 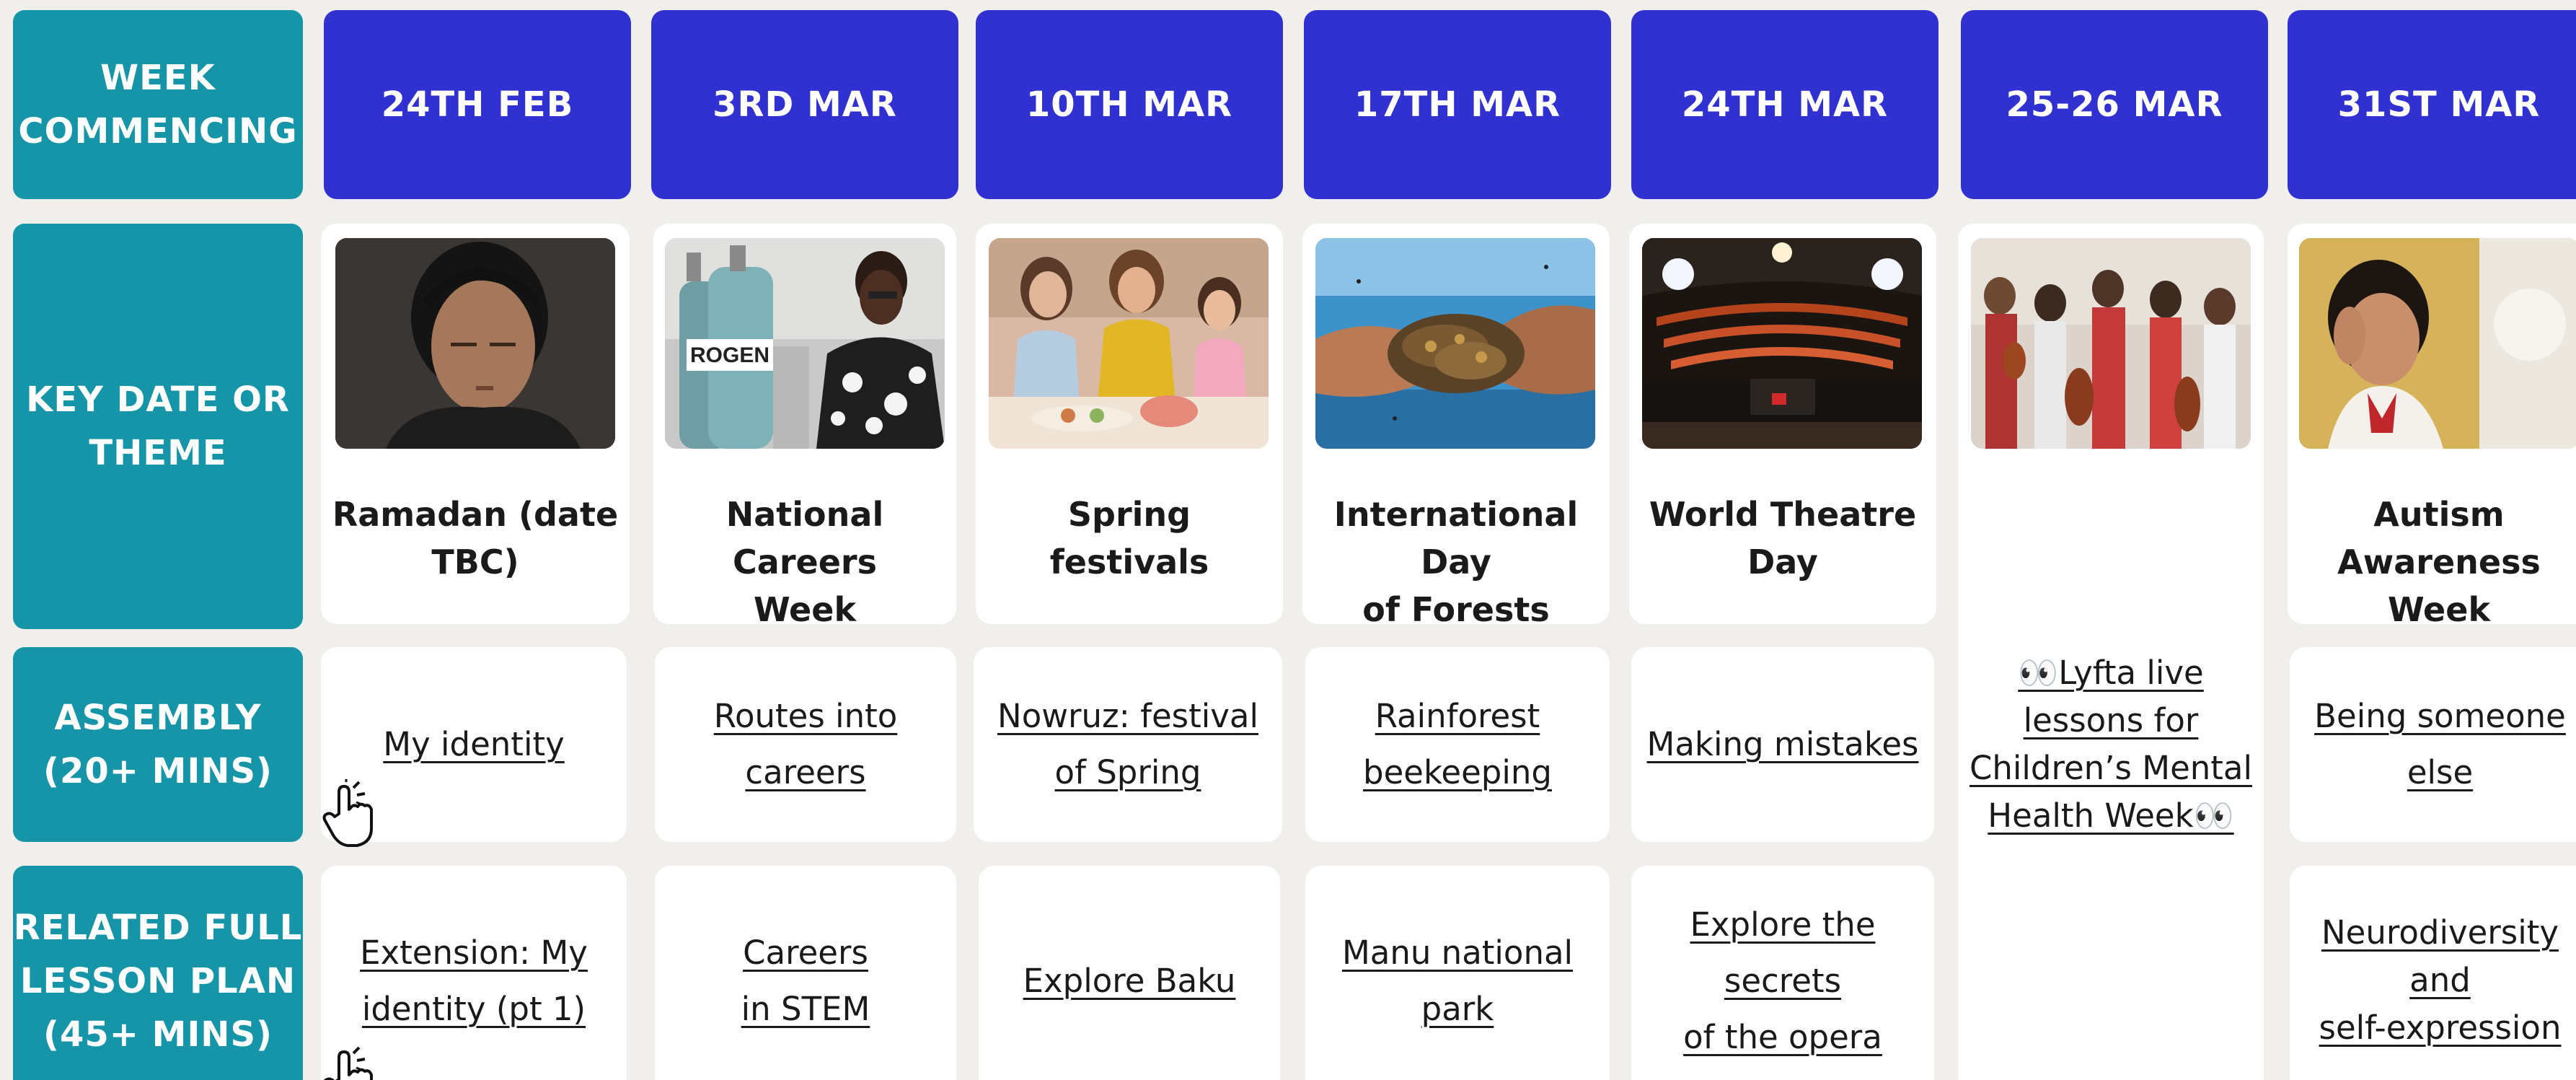 I want to click on week-header: 17TH MAR, so click(x=1457, y=104).